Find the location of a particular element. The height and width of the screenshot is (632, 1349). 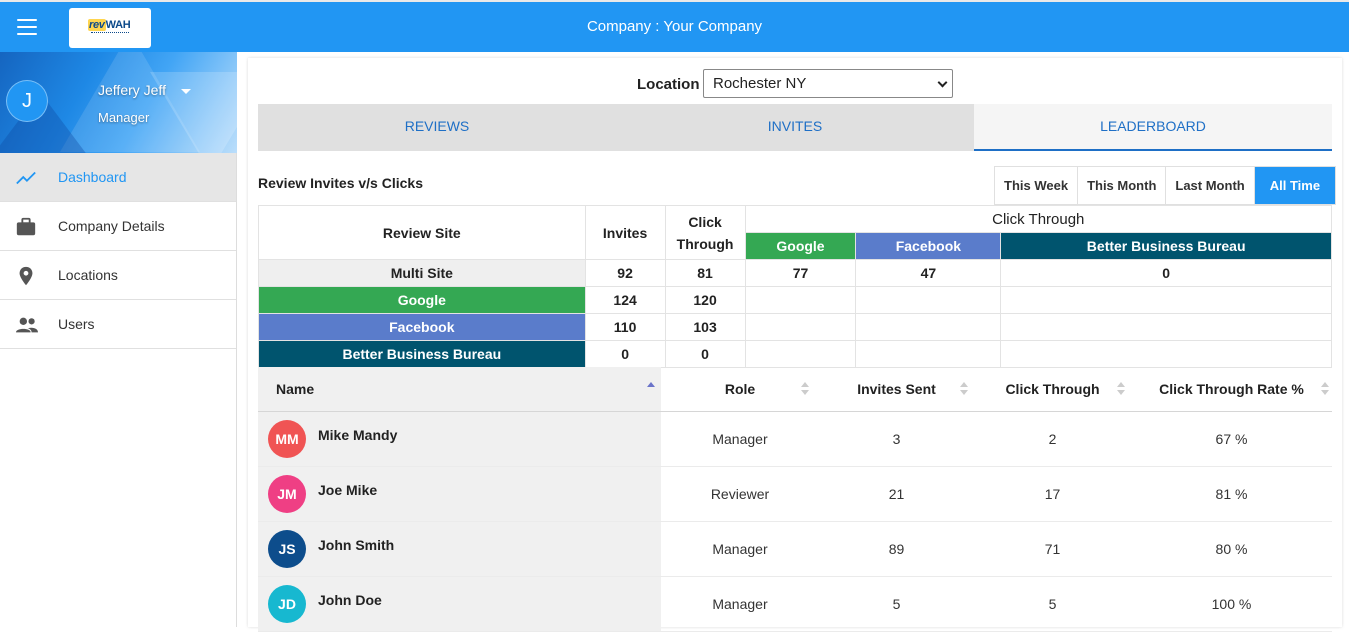

date-range-toggle: This Week This Month Last Month All Time is located at coordinates (1165, 185).